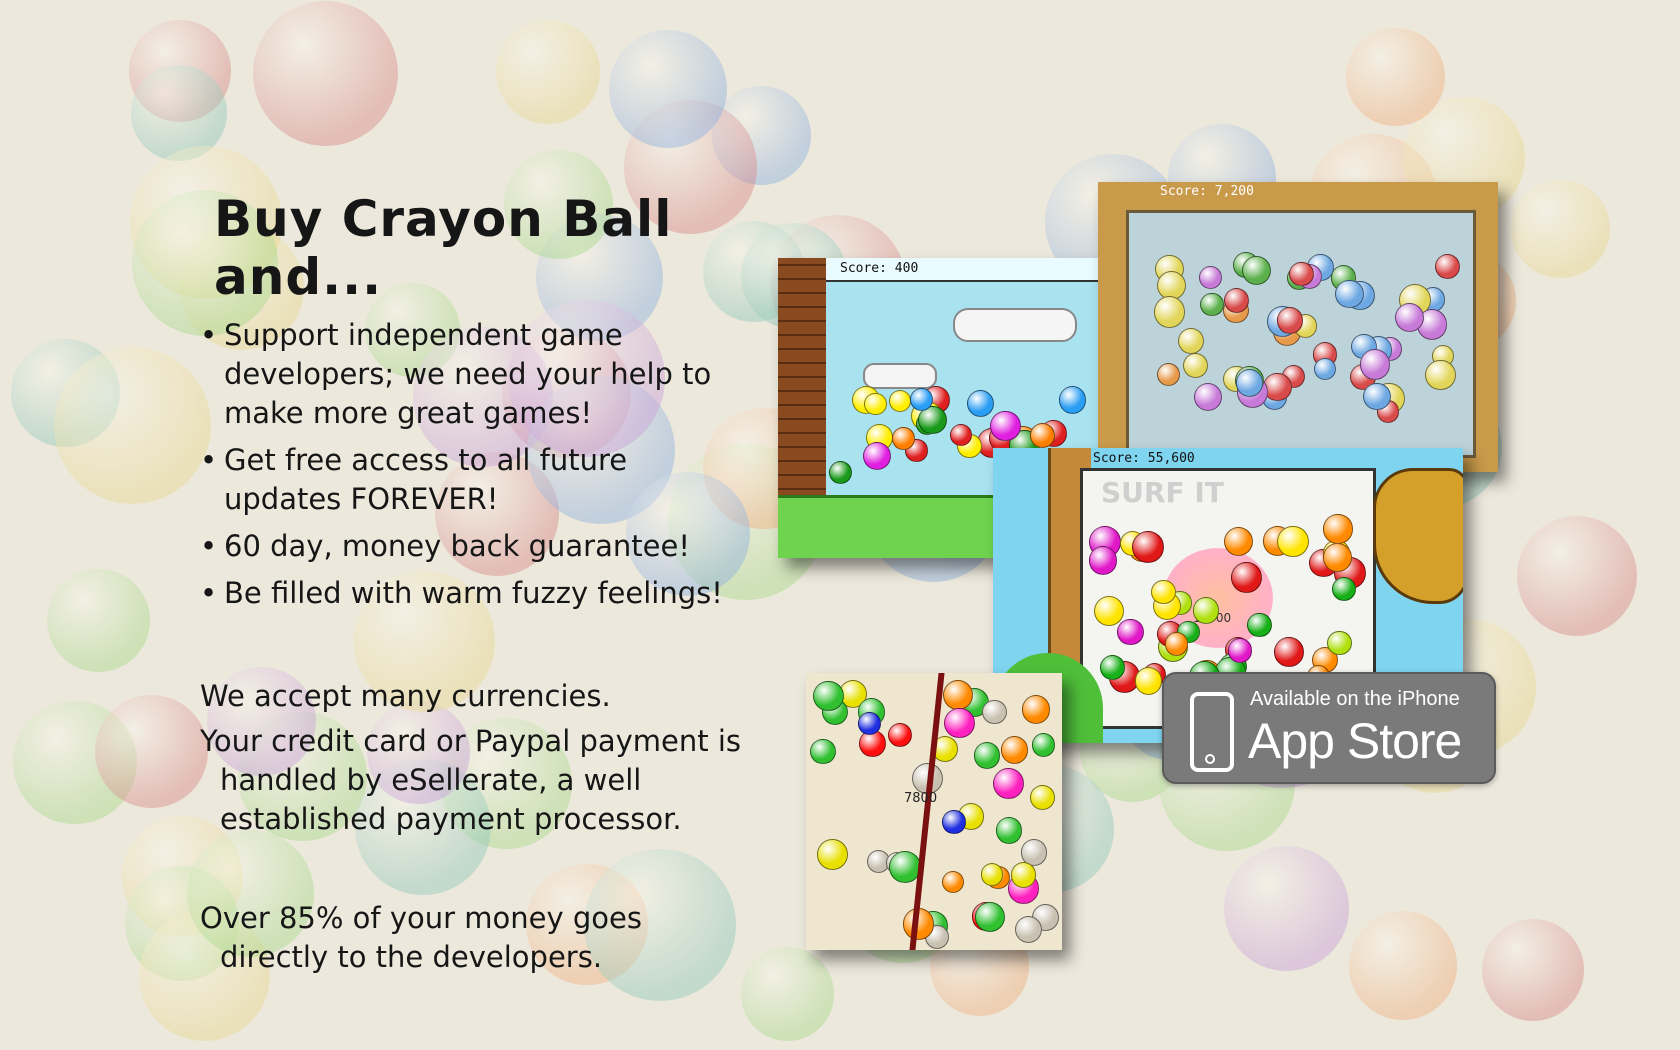 The image size is (1680, 1050). What do you see at coordinates (1355, 741) in the screenshot?
I see `app-store-label: App Store` at bounding box center [1355, 741].